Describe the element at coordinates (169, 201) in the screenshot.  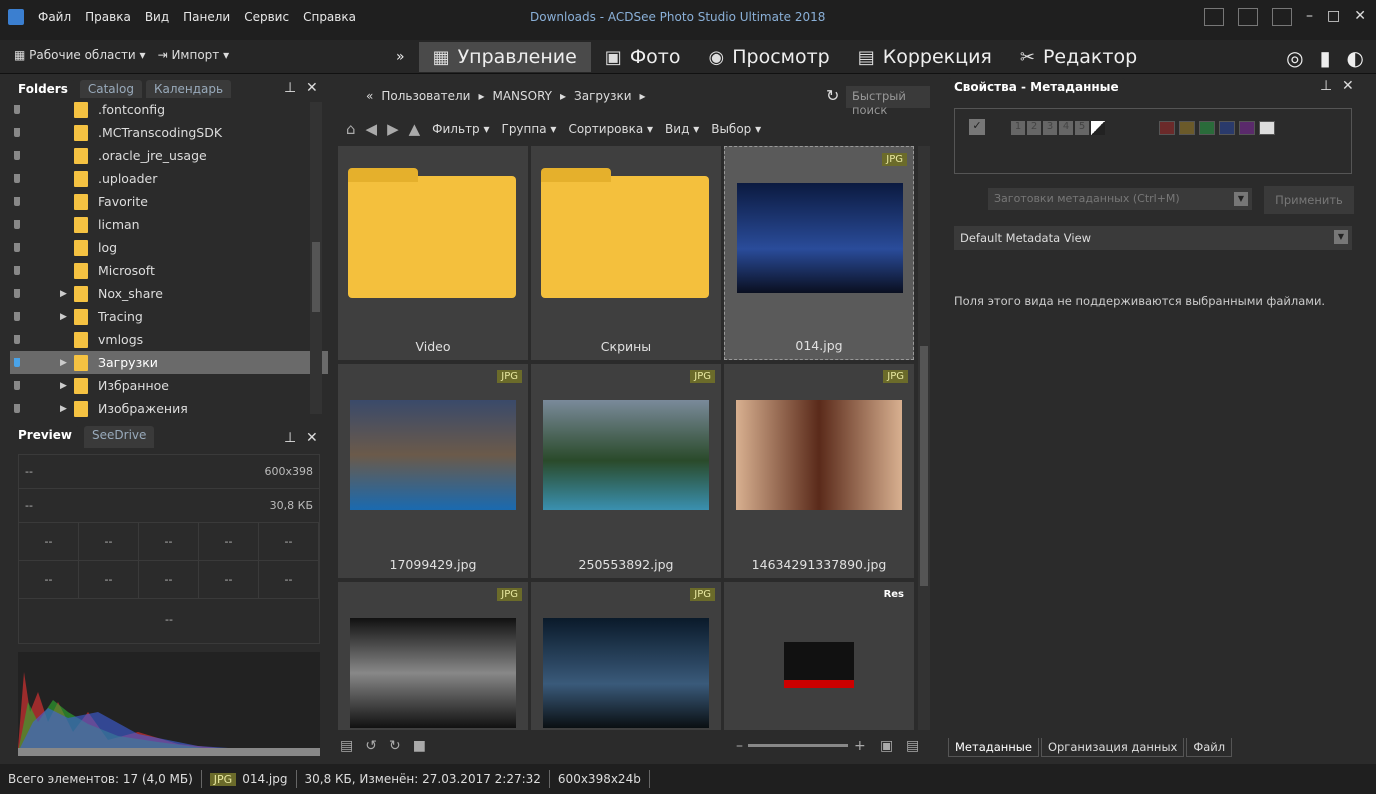
I see `folder-item: Favorite` at that location.